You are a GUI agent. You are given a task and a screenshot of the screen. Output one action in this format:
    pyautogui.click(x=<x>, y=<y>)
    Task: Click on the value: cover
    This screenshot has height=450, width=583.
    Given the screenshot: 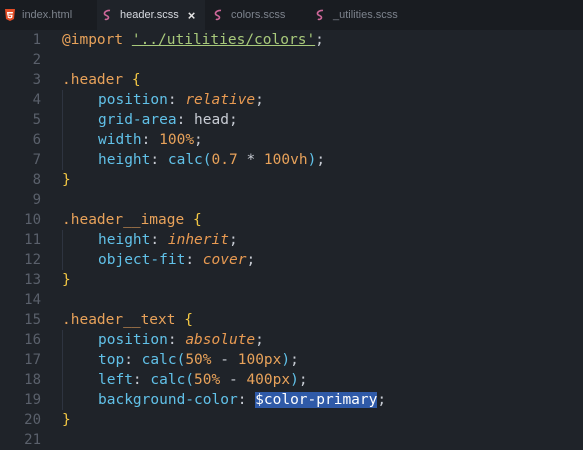 What is the action you would take?
    pyautogui.click(x=224, y=260)
    